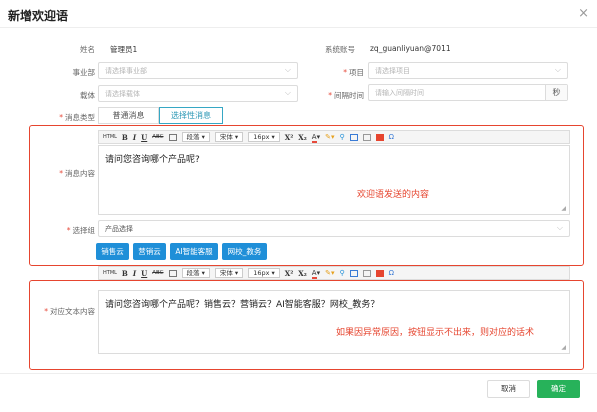 The image size is (597, 412). Describe the element at coordinates (298, 27) in the screenshot. I see `header-divider` at that location.